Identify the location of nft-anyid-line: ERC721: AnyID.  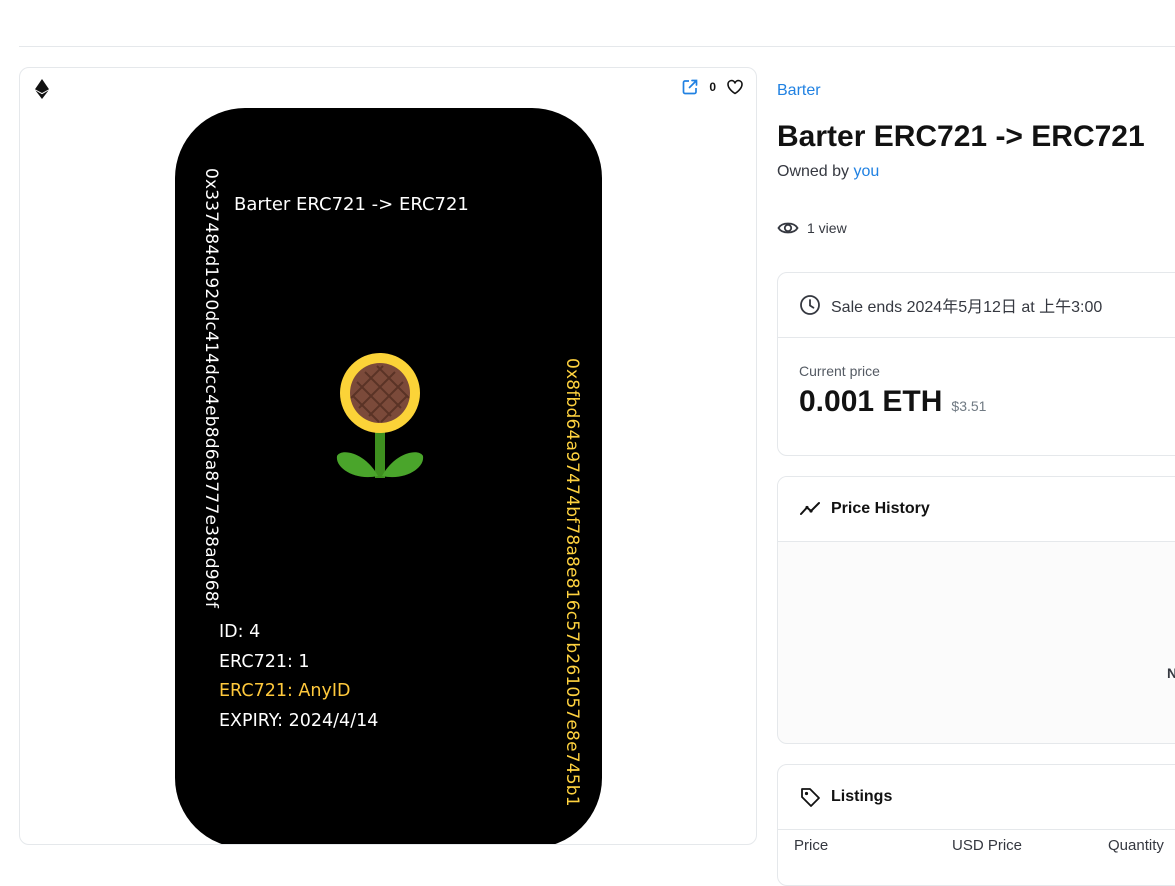
(285, 691).